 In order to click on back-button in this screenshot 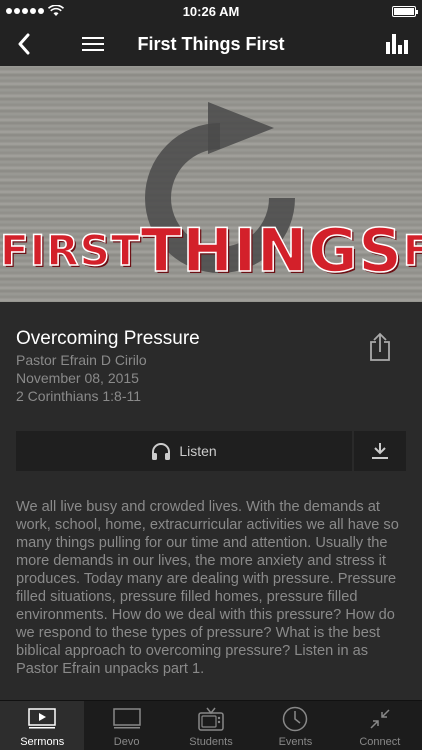, I will do `click(24, 44)`.